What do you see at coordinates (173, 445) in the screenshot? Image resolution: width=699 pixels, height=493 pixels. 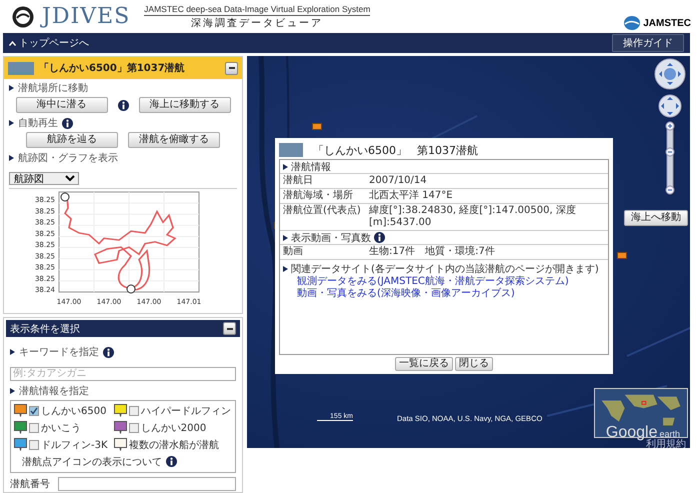 I see `legend-label: 複数の潜水船が潜航` at bounding box center [173, 445].